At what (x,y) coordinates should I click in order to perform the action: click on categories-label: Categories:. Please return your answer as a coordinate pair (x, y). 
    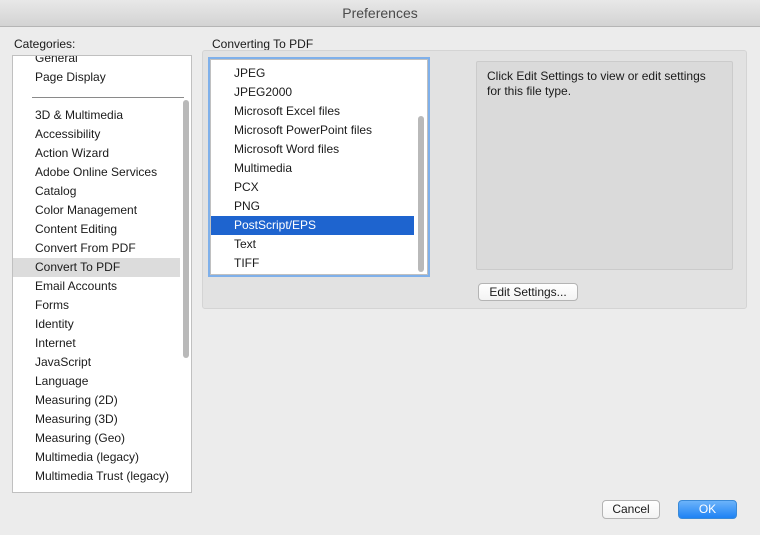
    Looking at the image, I should click on (45, 44).